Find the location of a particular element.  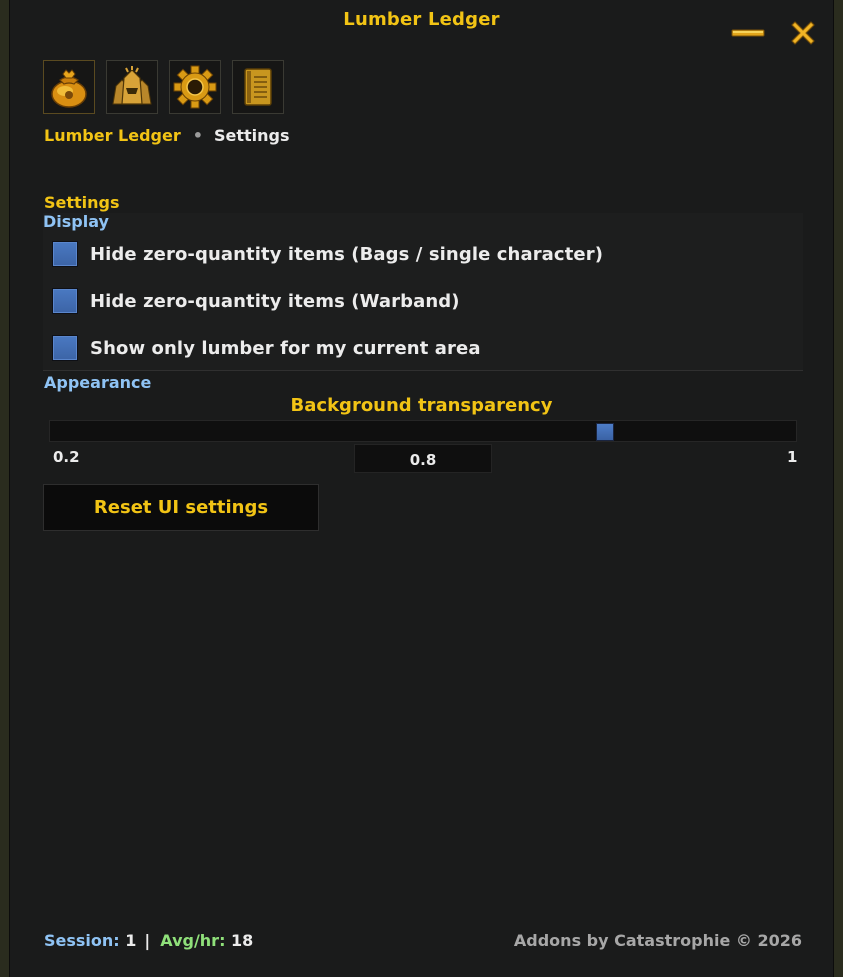

transparency-slider is located at coordinates (423, 431).